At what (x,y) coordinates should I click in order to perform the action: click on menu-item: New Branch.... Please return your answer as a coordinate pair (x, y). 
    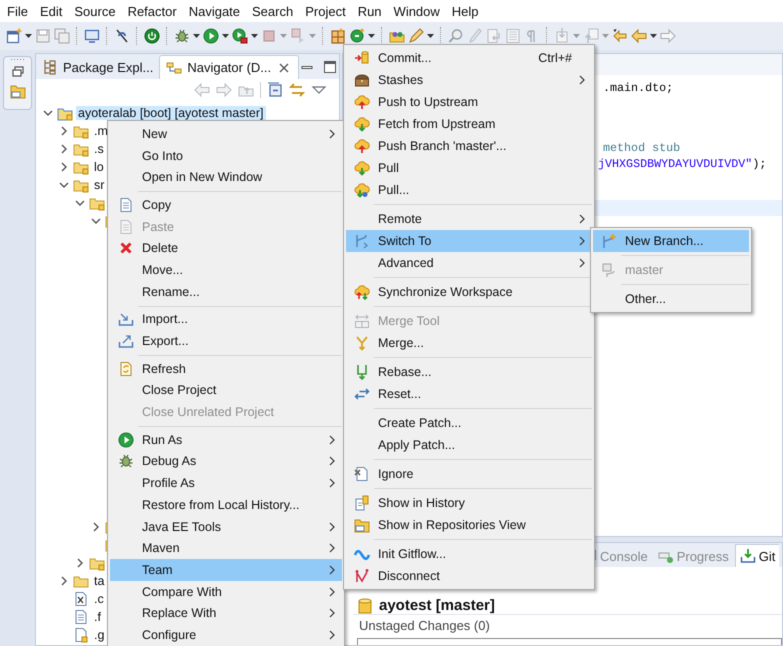
    Looking at the image, I should click on (671, 241).